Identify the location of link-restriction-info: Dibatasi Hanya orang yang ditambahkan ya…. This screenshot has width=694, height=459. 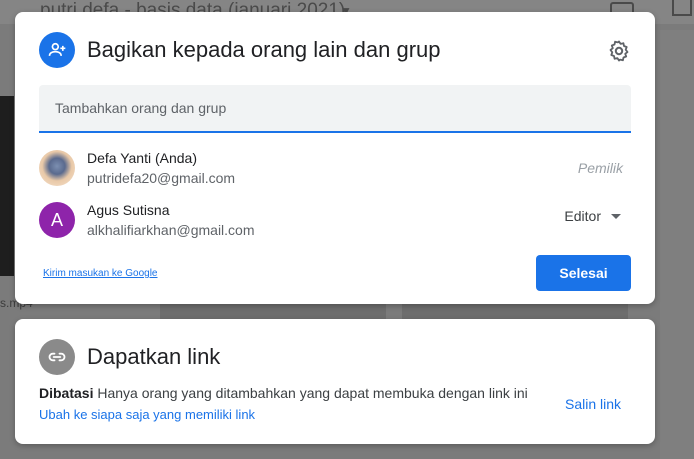
(283, 393).